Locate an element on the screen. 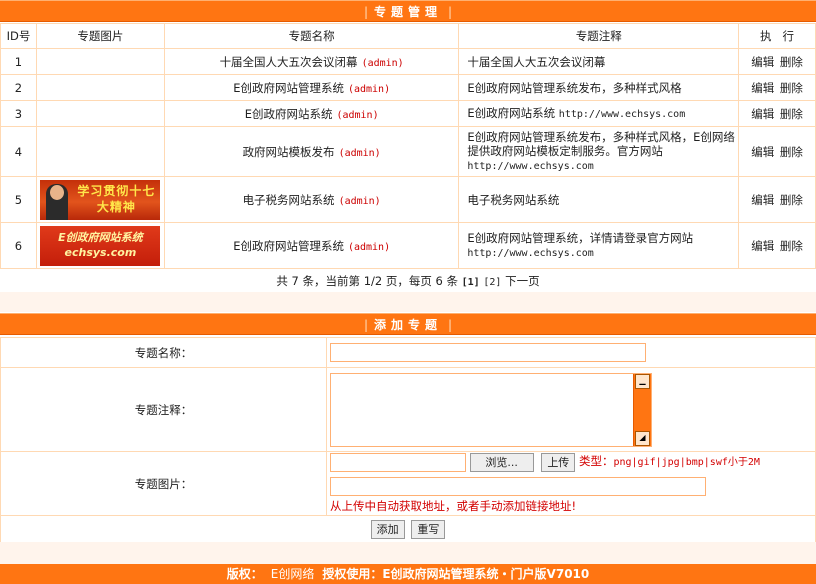 This screenshot has height=584, width=816. scroll-down-button: ◢ is located at coordinates (642, 438).